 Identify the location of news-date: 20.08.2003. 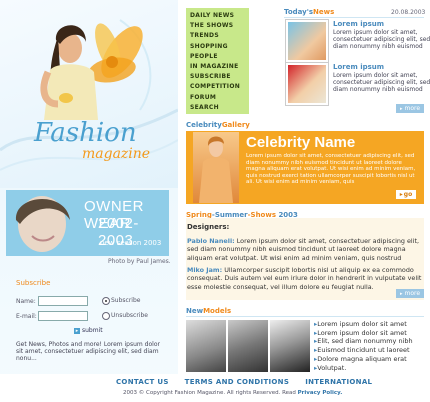
(408, 12).